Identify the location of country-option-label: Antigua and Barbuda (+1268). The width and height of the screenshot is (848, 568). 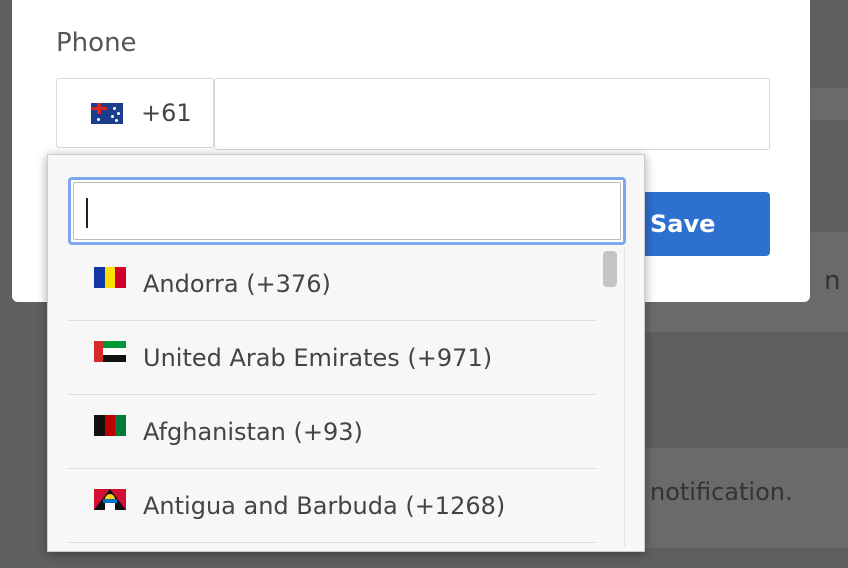
(324, 506).